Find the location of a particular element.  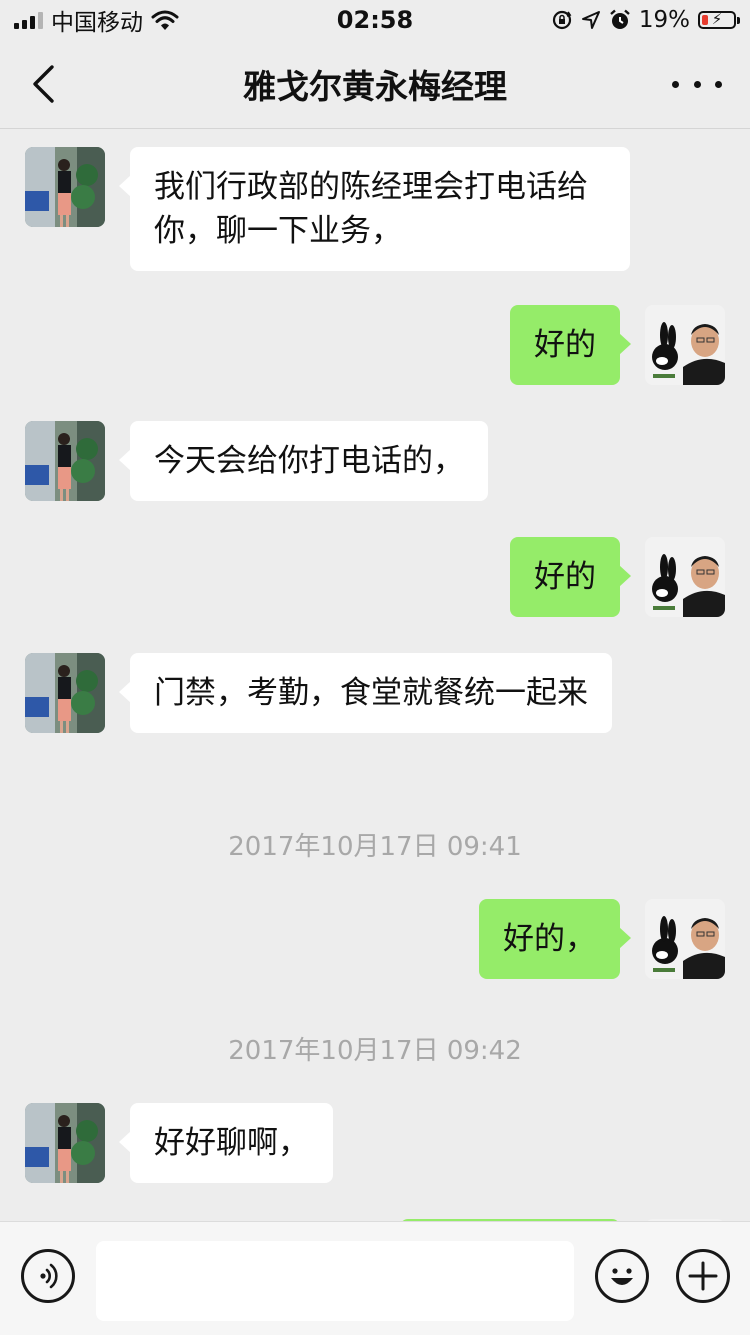

message-bubble-incoming: 门禁，考勤，食堂就餐统一起来 is located at coordinates (365, 693).